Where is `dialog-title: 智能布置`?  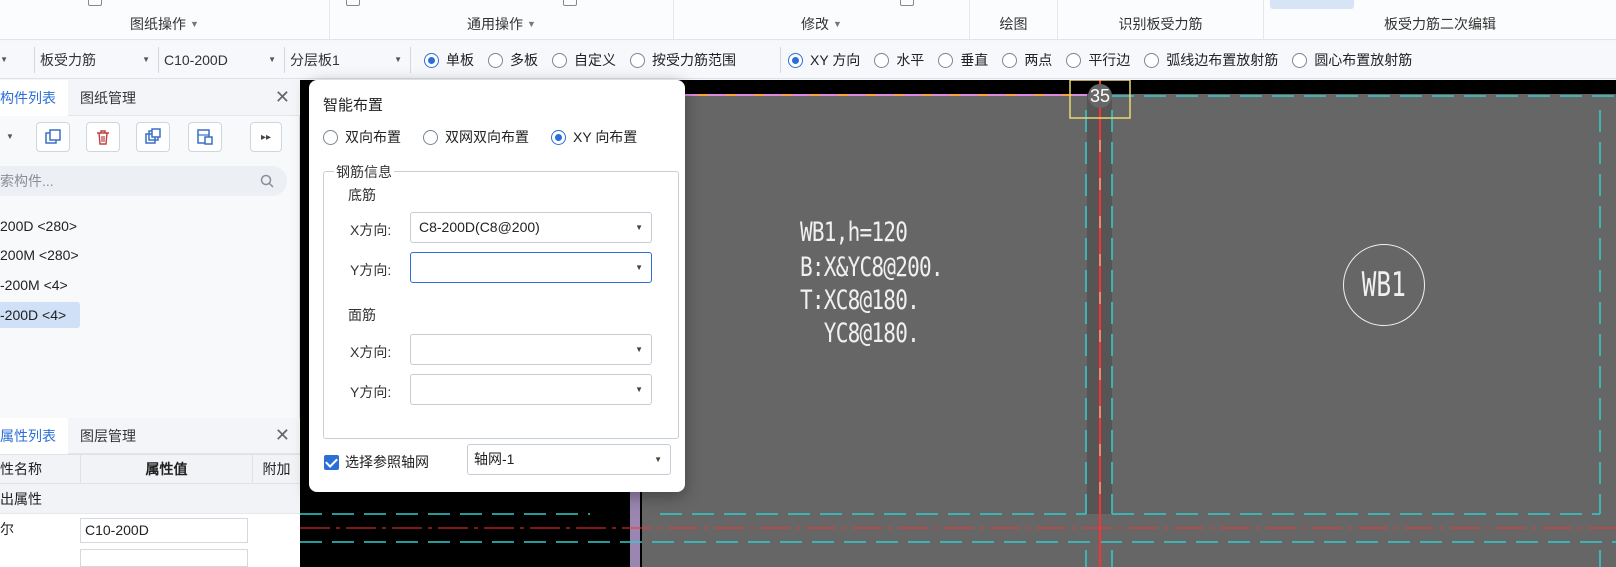 dialog-title: 智能布置 is located at coordinates (353, 105).